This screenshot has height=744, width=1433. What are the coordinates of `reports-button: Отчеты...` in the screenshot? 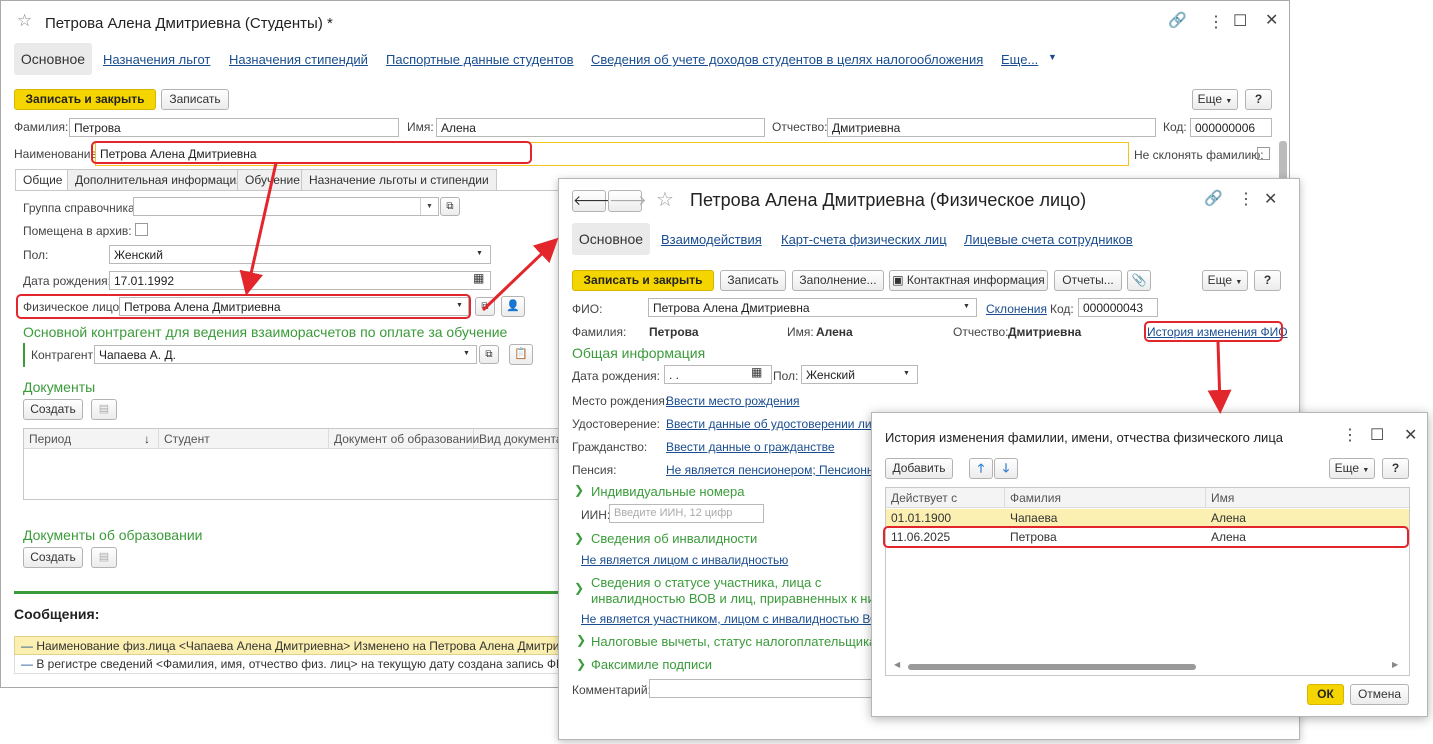 It's located at (1088, 280).